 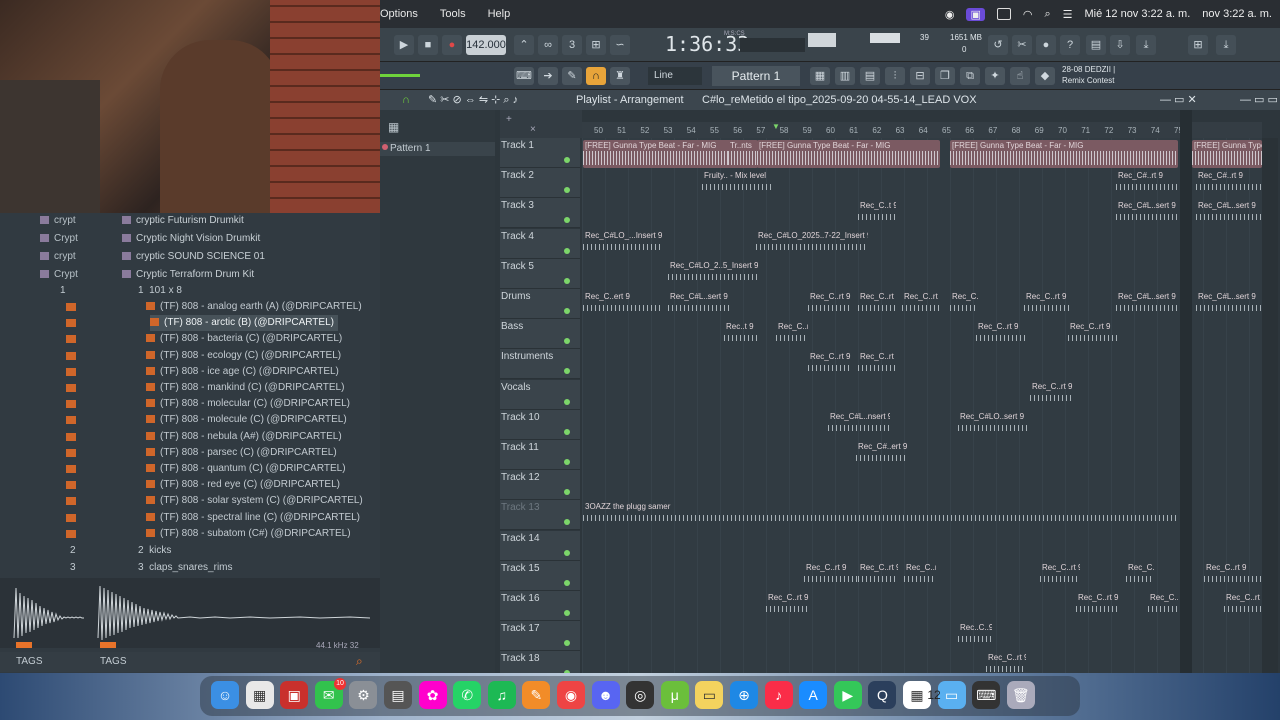 I want to click on audio-clip: Rec_C#..ert 9, so click(x=882, y=455).